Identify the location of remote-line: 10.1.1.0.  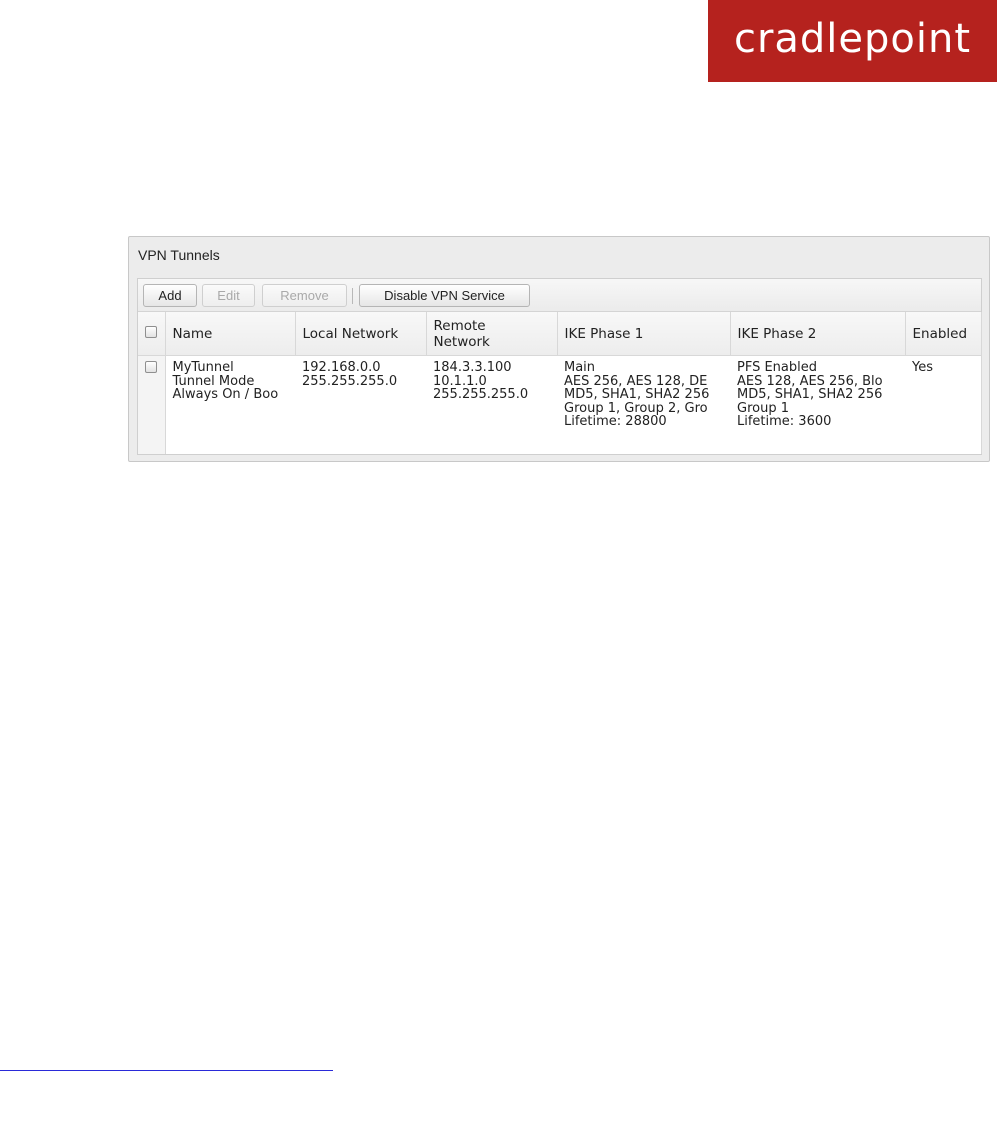
(460, 381).